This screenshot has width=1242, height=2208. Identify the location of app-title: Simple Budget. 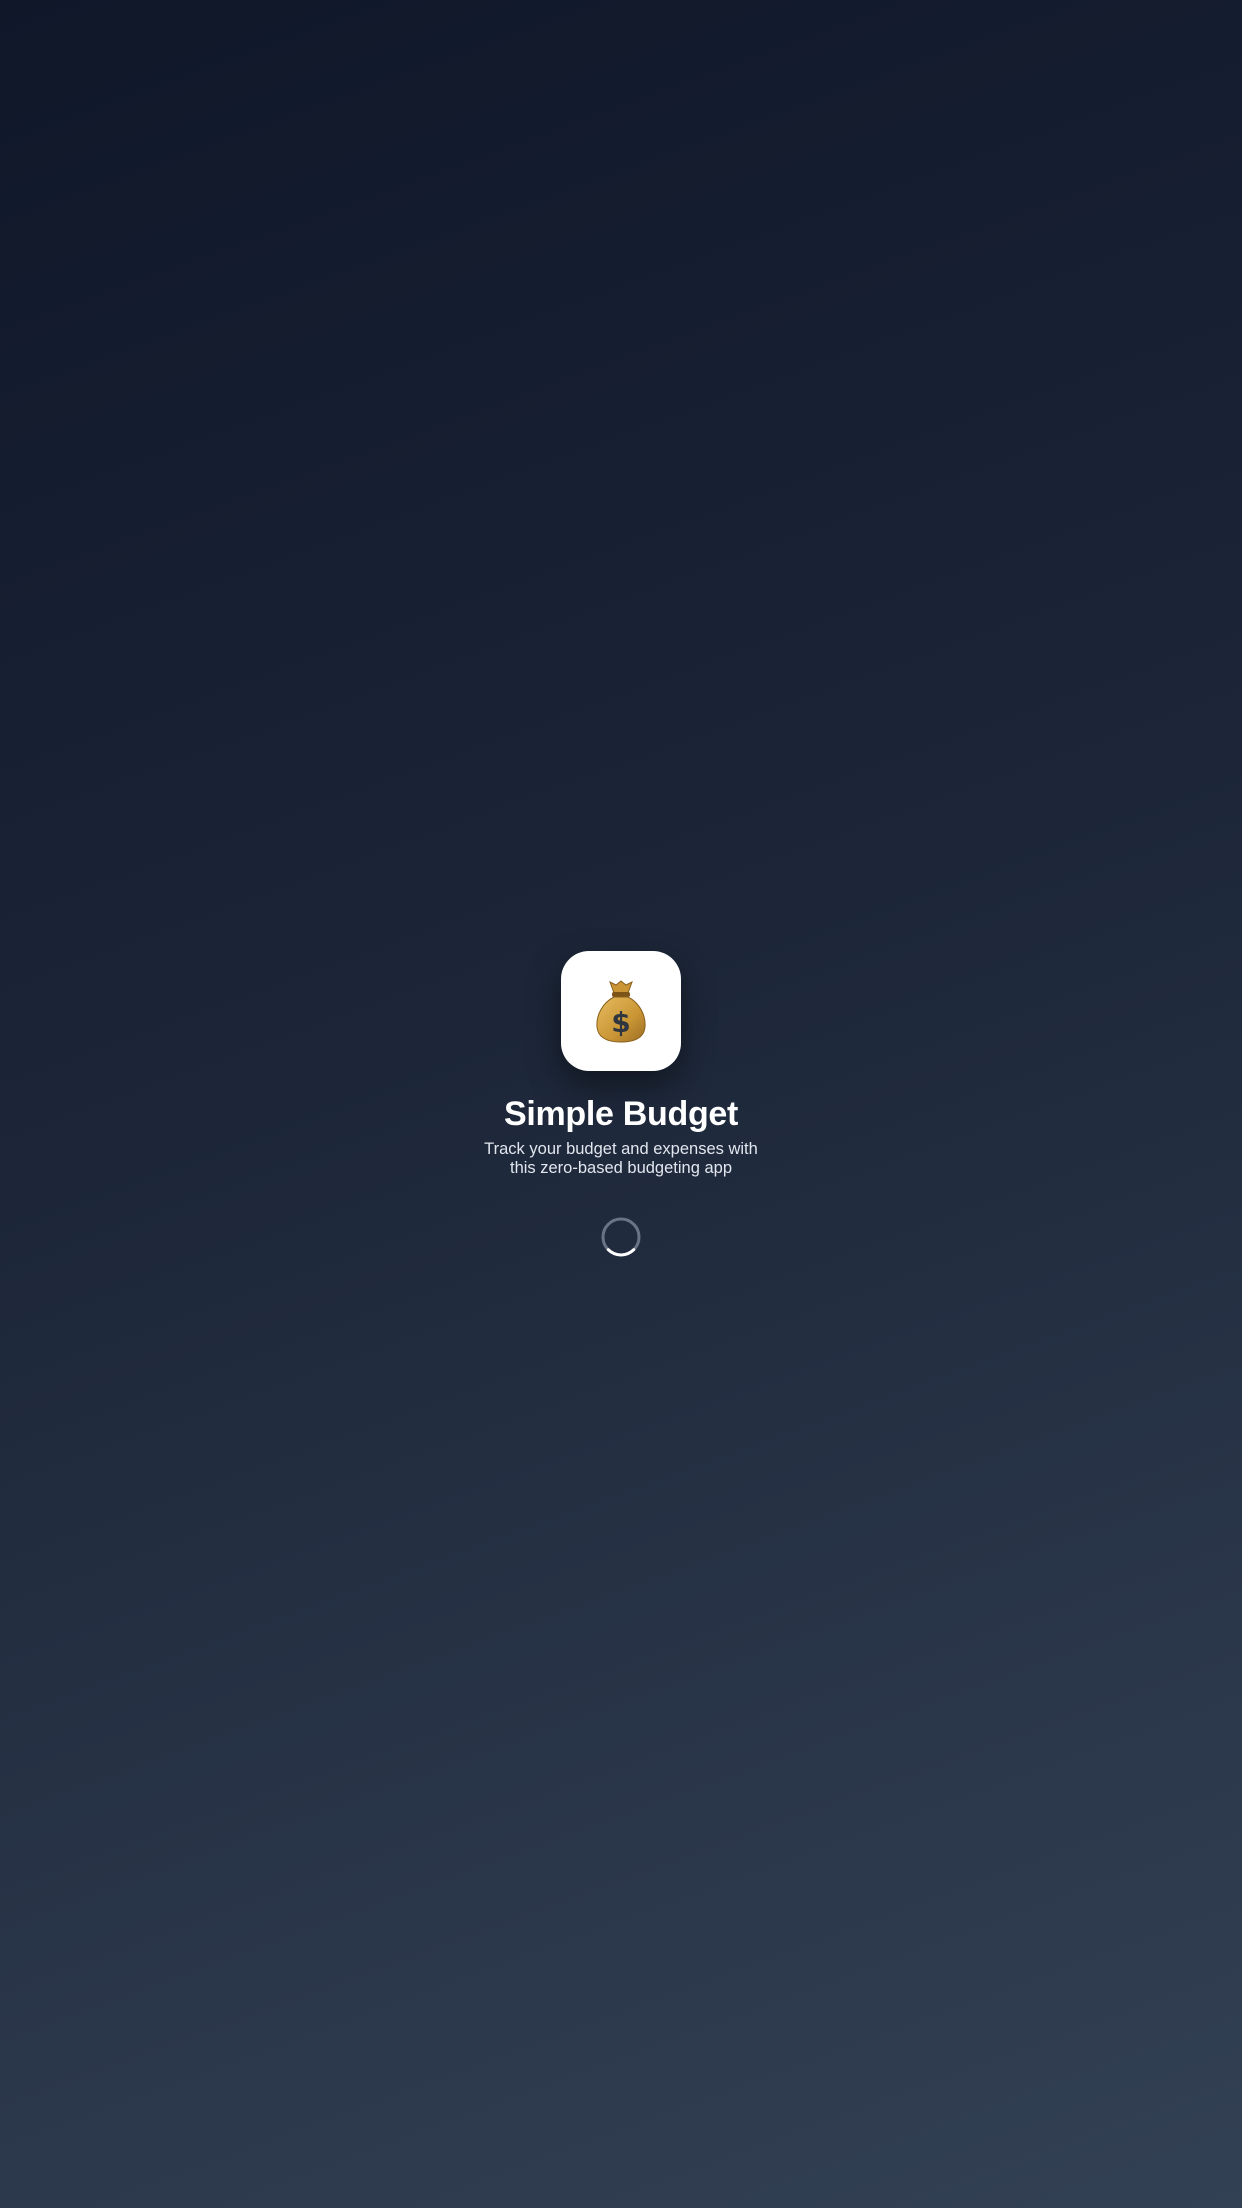
(621, 1114).